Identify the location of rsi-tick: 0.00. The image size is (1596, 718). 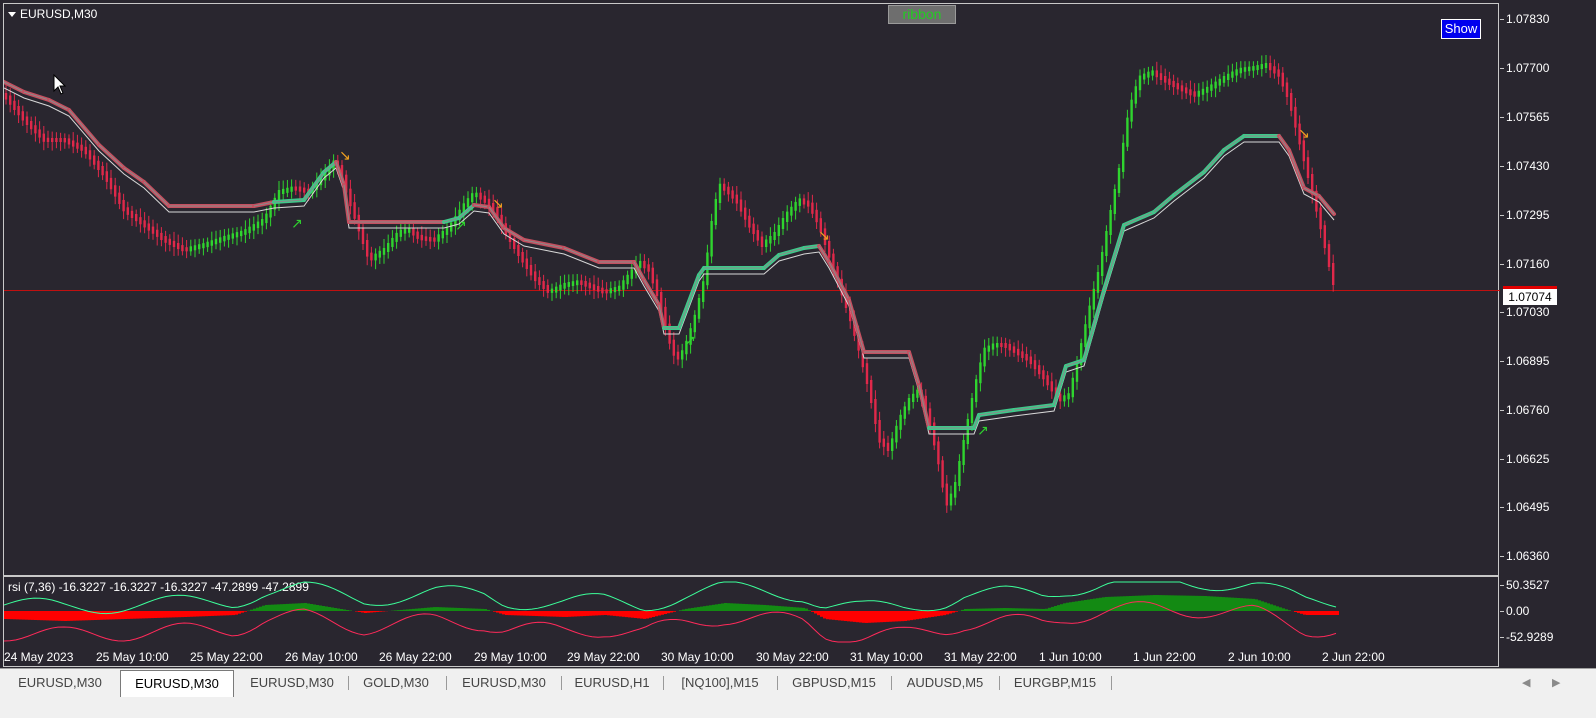
(1518, 611).